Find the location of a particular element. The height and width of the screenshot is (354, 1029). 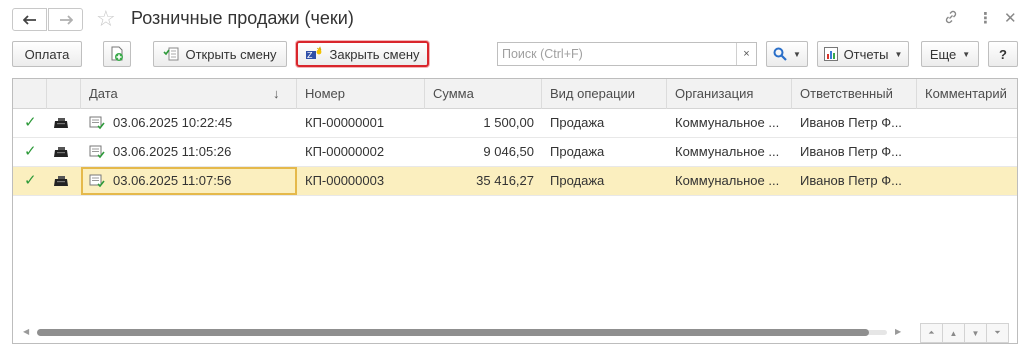

help-label: ? is located at coordinates (1003, 54).